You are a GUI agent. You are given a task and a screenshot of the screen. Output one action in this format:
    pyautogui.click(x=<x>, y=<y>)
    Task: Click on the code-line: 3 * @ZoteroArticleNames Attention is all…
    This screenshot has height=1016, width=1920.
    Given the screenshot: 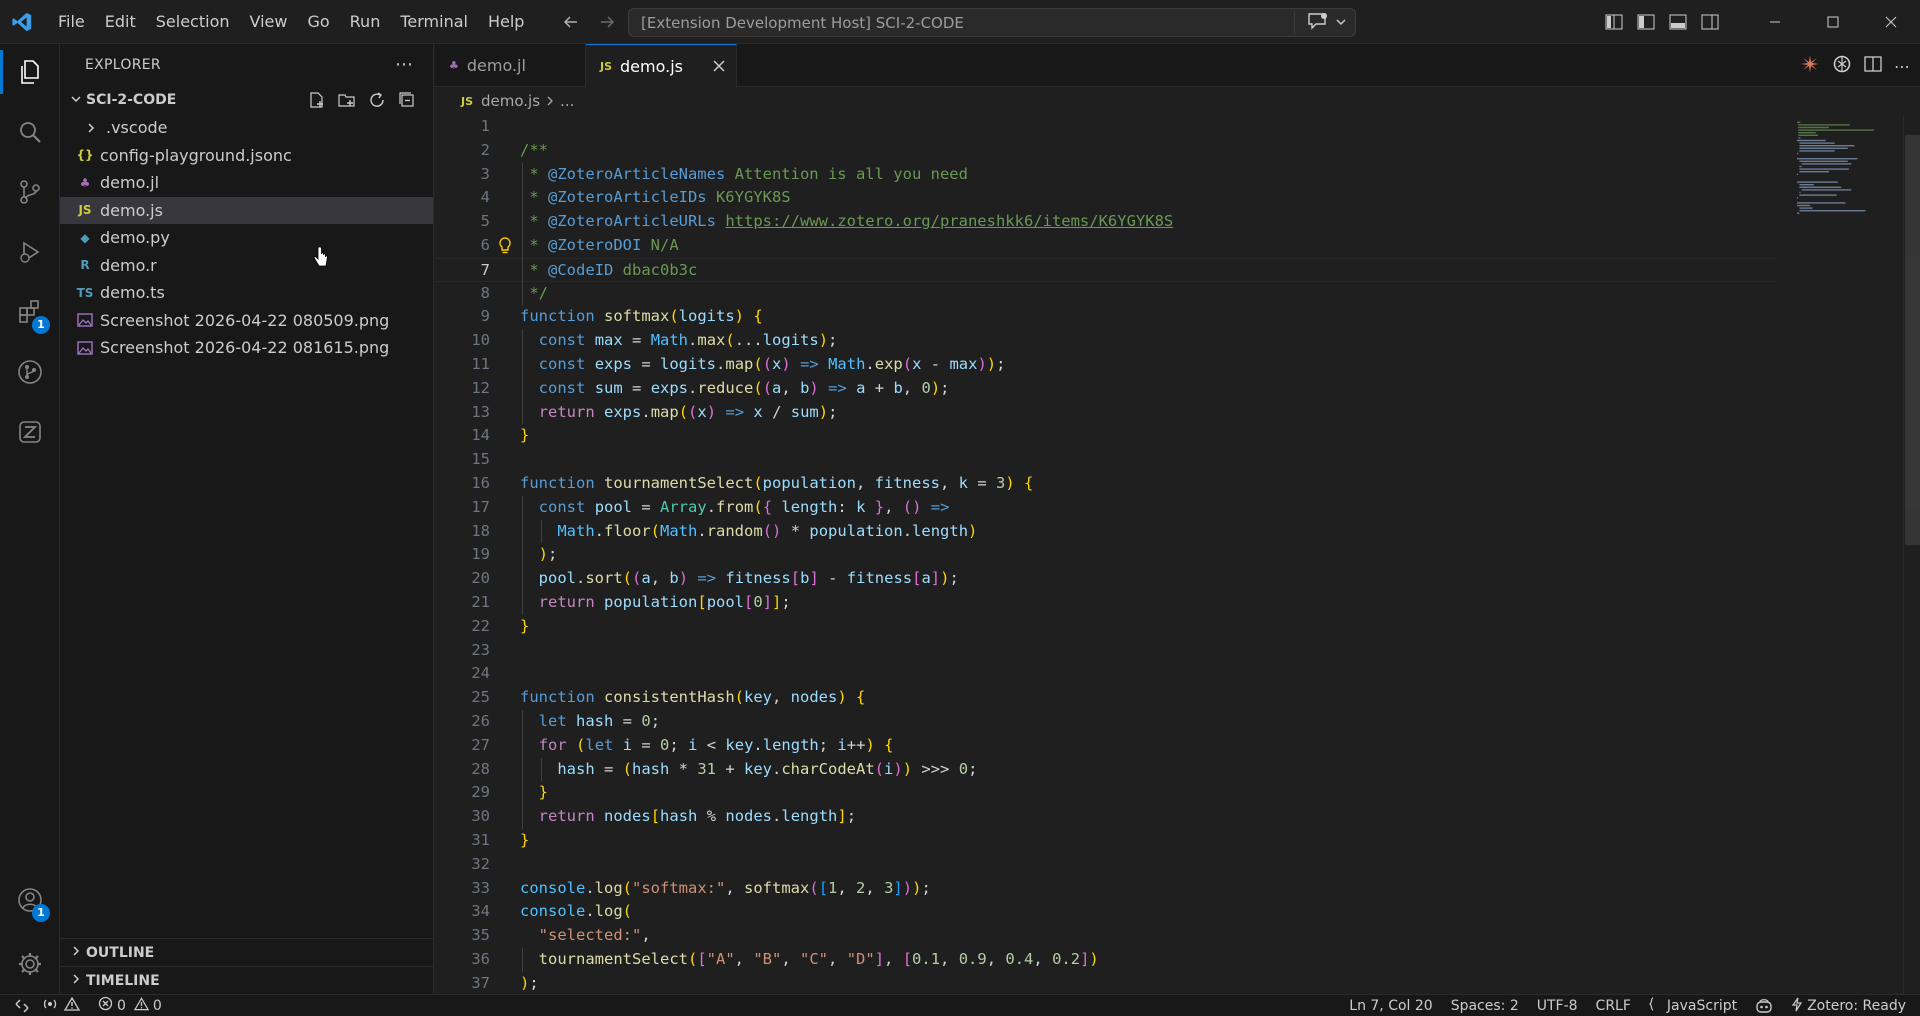 What is the action you would take?
    pyautogui.click(x=1105, y=175)
    